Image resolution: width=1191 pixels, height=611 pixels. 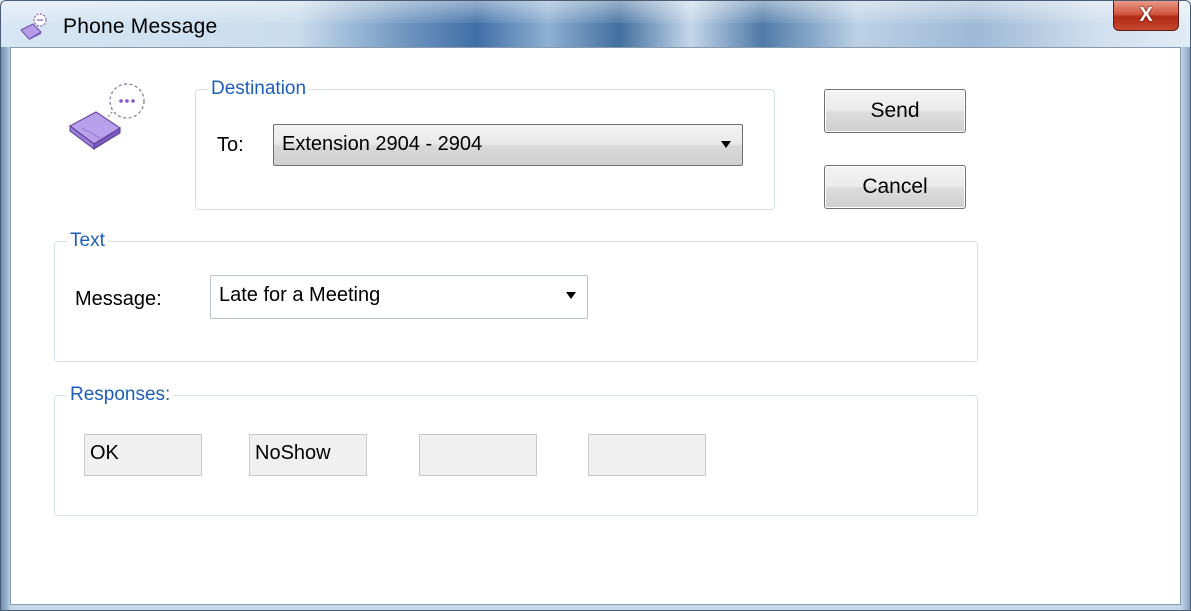 I want to click on destination-legend: Destination, so click(x=259, y=88).